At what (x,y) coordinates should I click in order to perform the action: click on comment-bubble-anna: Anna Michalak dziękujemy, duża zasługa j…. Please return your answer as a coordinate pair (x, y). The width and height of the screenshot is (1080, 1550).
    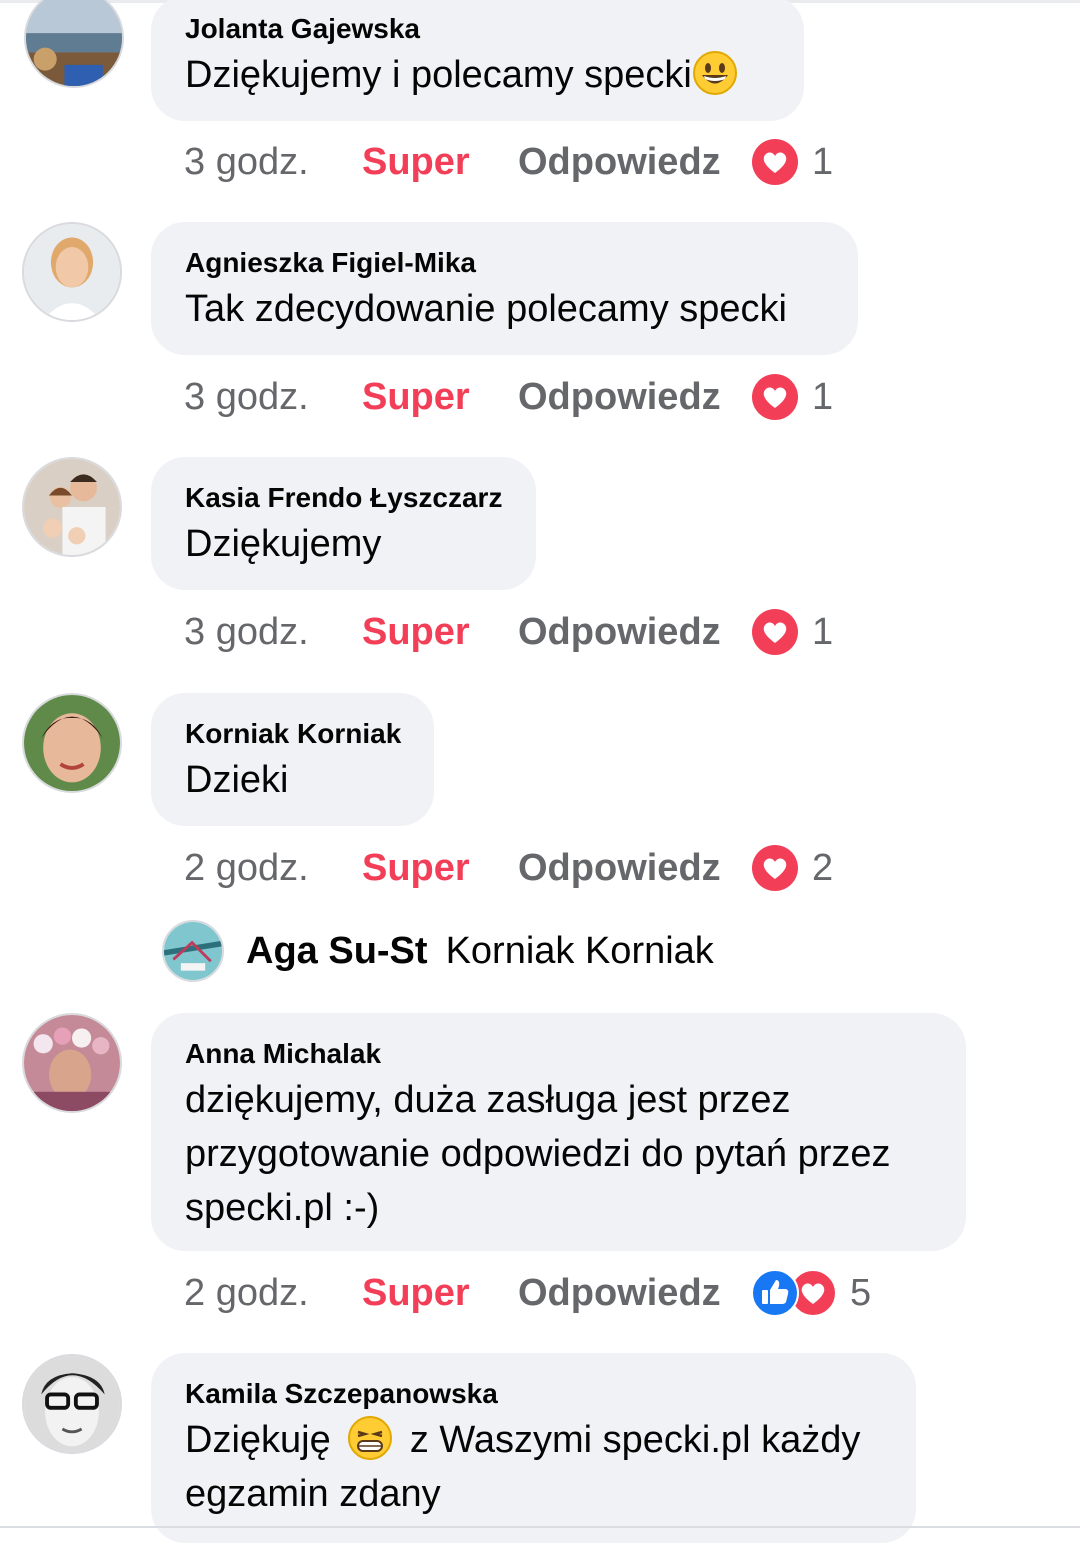
    Looking at the image, I should click on (558, 1132).